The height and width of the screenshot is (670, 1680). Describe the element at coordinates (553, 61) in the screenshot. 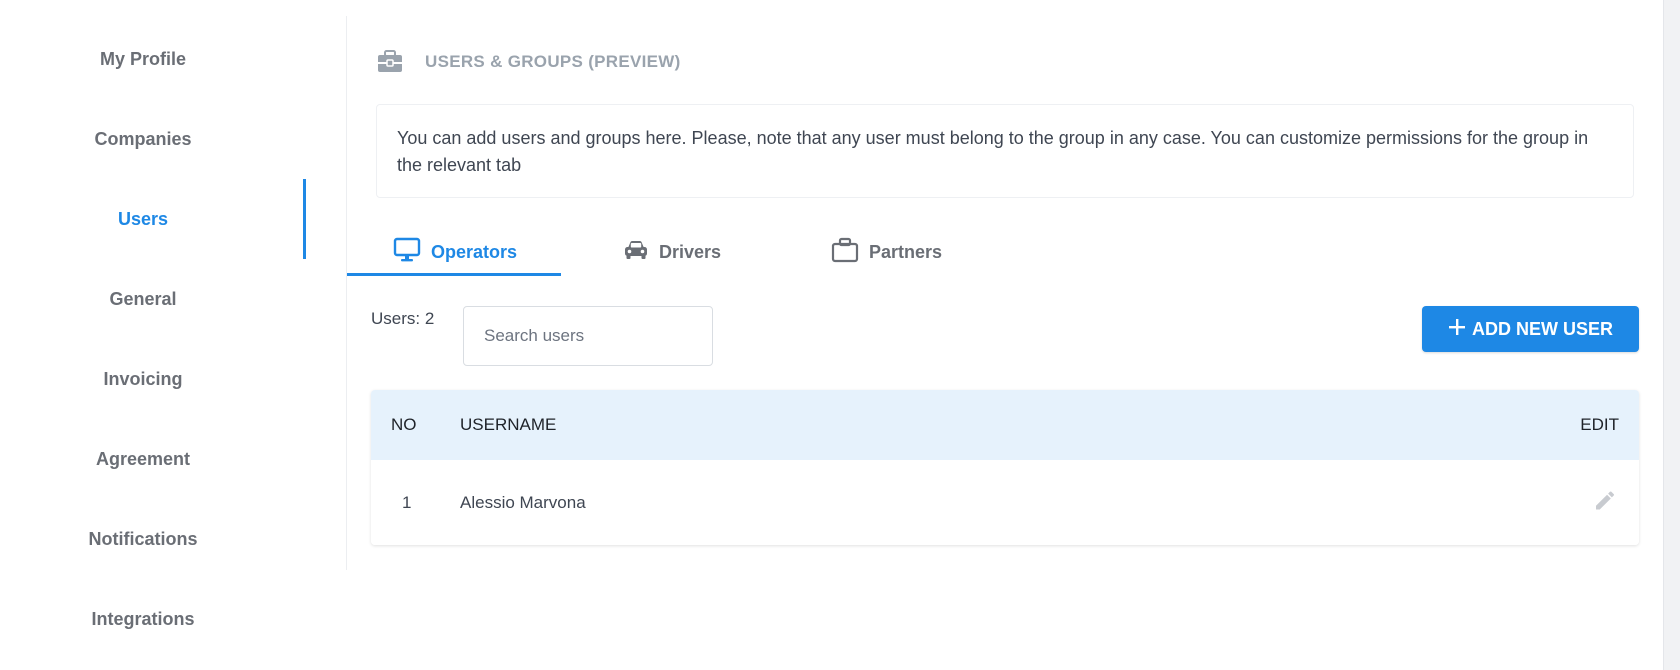

I see `page-title: USERS & GROUPS (PREVIEW)` at that location.